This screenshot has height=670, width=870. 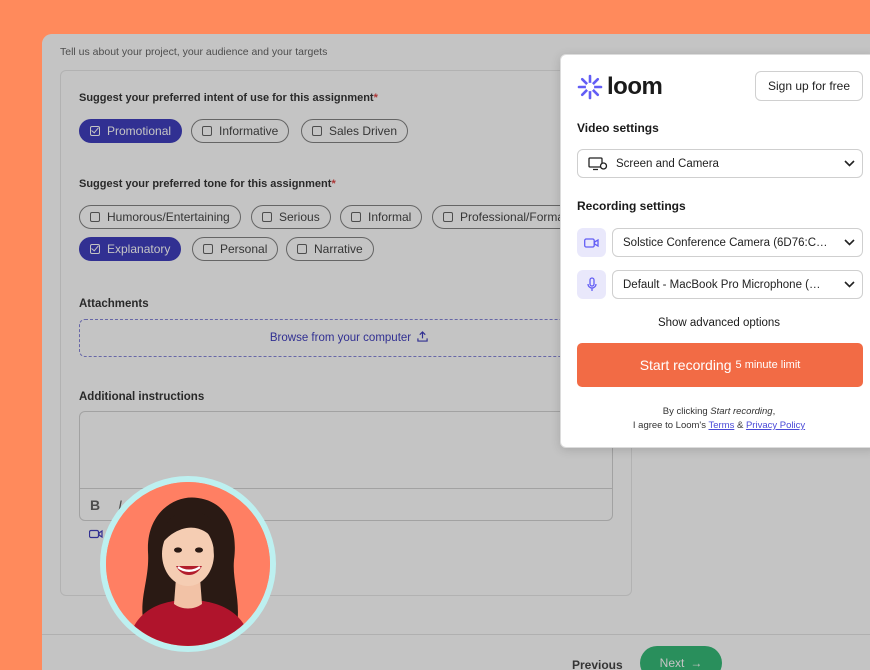 What do you see at coordinates (590, 87) in the screenshot?
I see `loom-logo-icon` at bounding box center [590, 87].